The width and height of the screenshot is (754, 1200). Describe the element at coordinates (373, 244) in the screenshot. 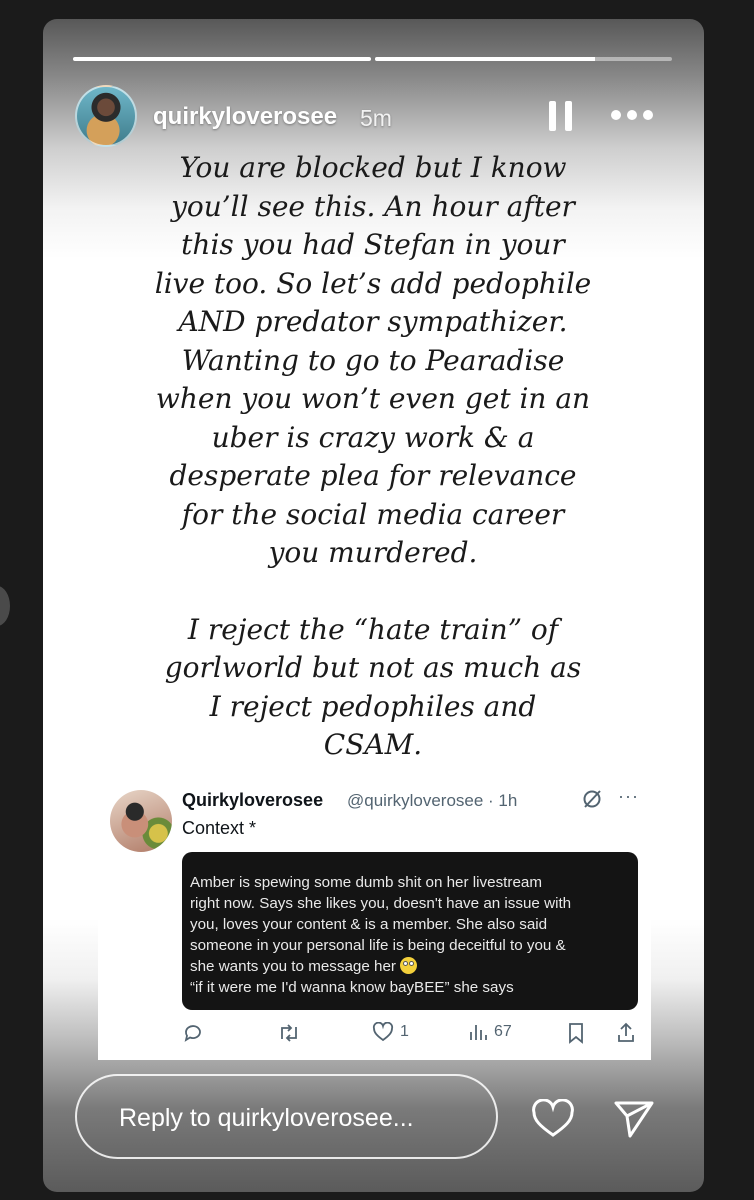

I see `caption-line: this you had Stefan in your` at that location.